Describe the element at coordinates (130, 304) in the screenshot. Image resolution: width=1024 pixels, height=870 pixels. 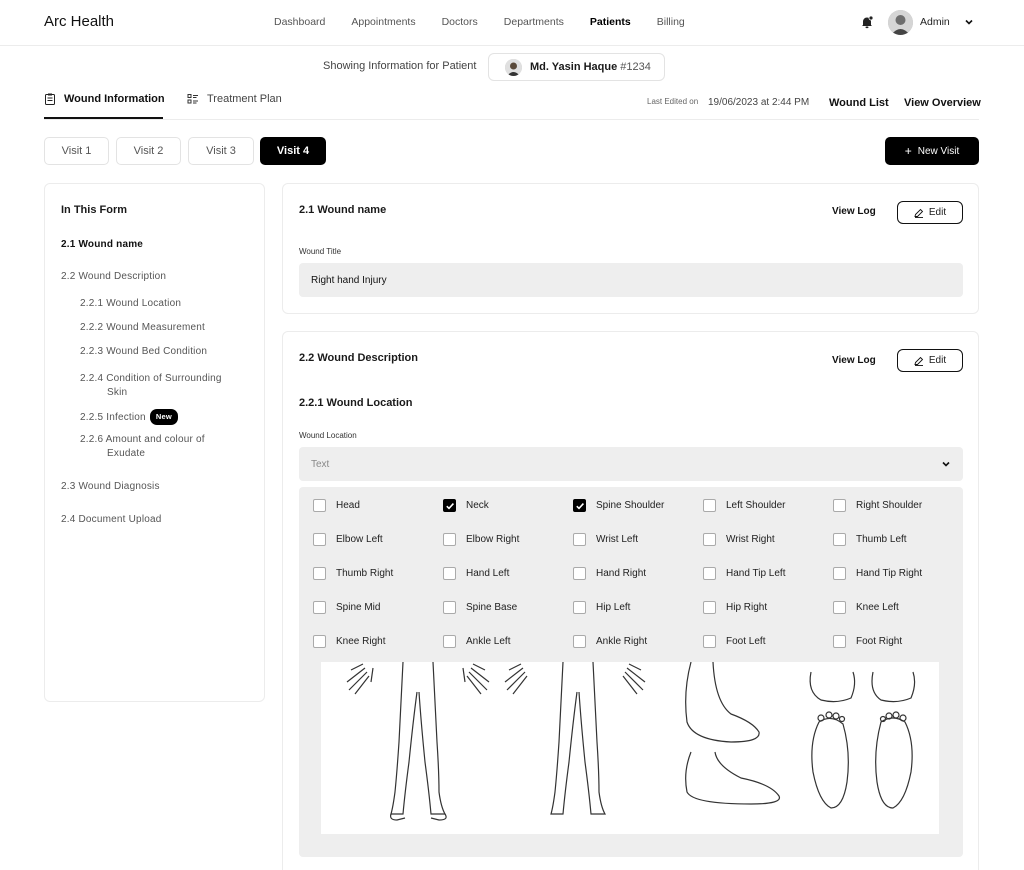
I see `form-nav-2-2-1: 2.2.1 Wound Location` at that location.